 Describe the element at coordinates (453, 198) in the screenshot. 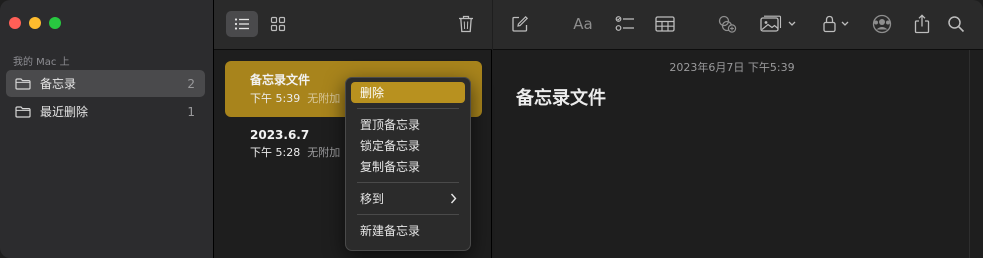

I see `chevron-right-icon` at that location.